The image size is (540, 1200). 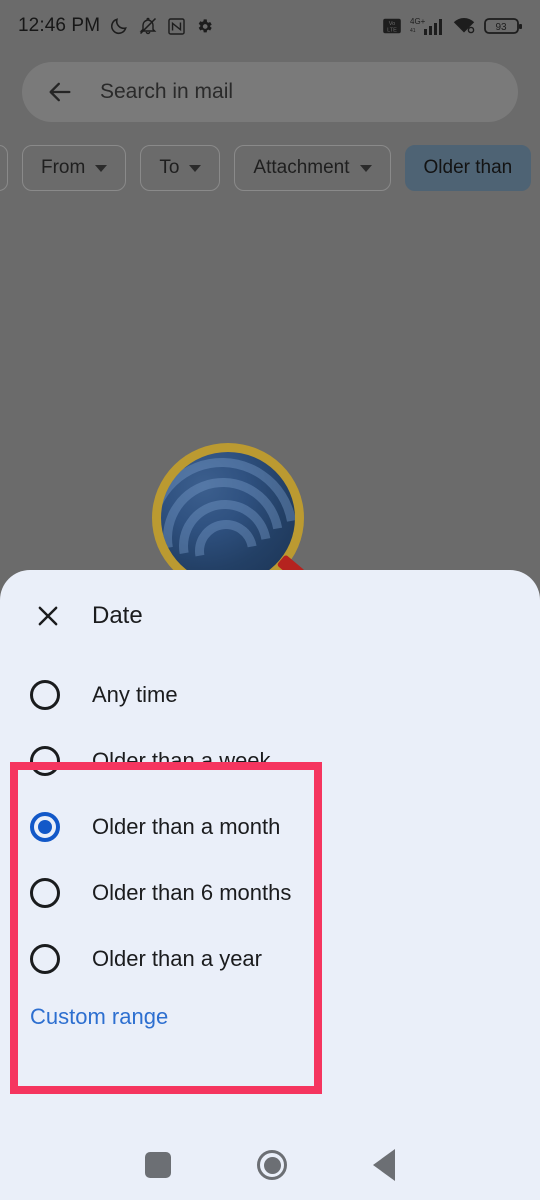 I want to click on option-older-than-a-year: Older than a year, so click(x=270, y=959).